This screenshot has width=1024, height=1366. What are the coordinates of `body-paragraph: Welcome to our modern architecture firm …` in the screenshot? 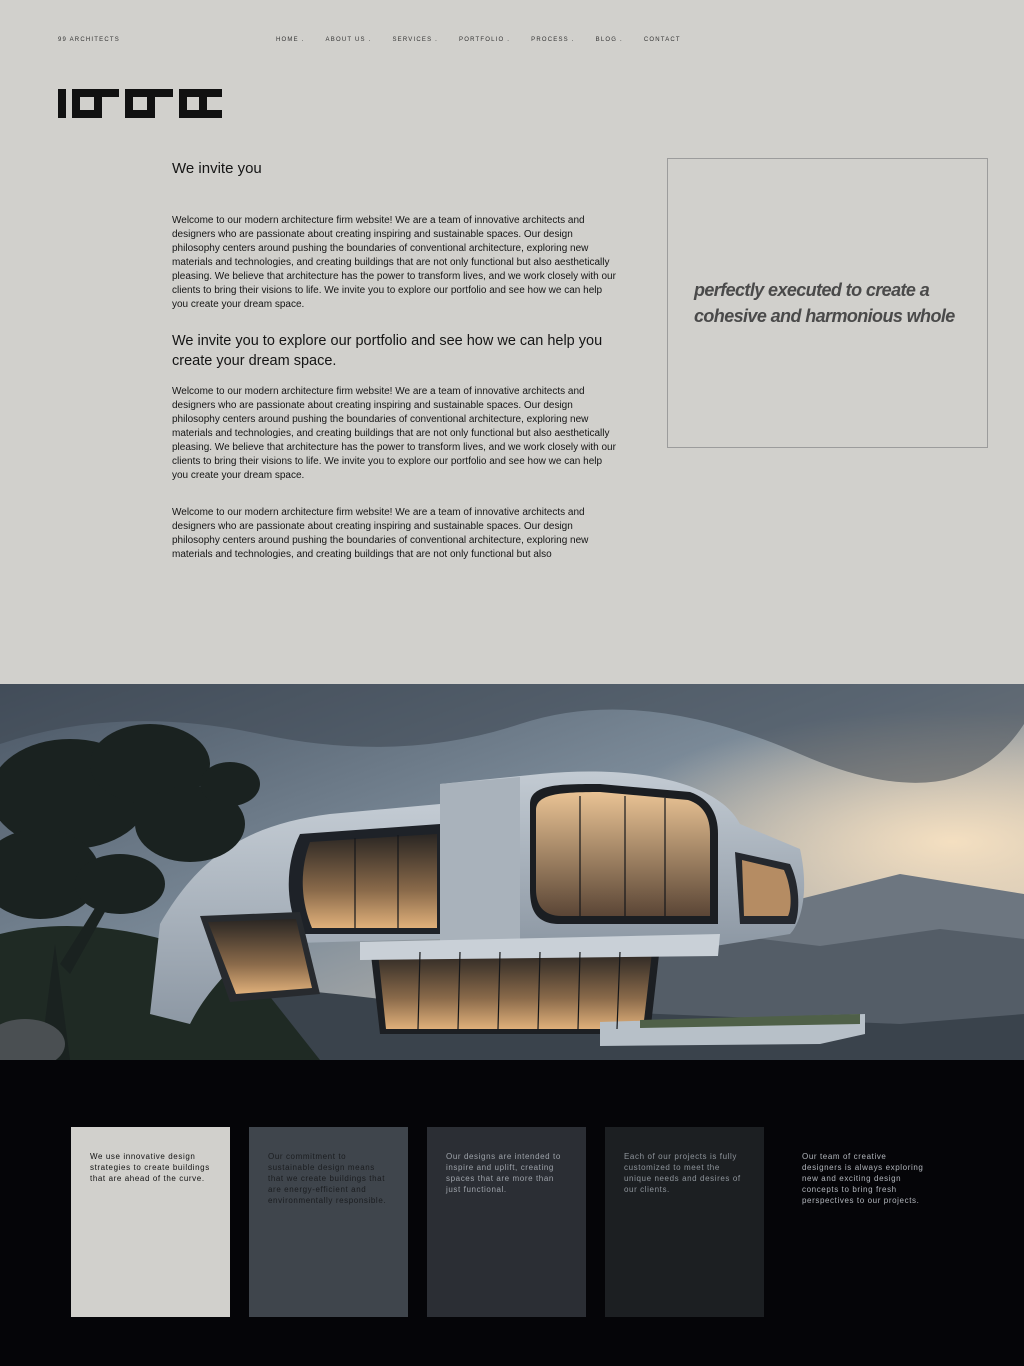 It's located at (394, 433).